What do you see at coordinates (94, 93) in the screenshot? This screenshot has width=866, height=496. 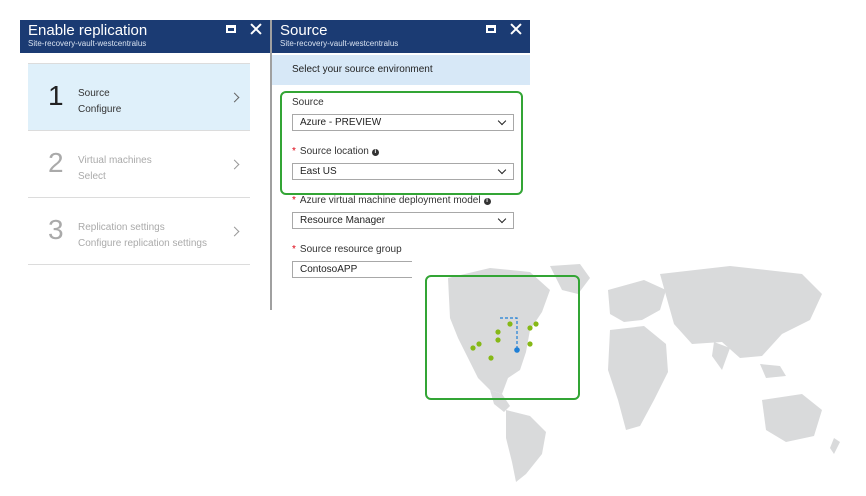 I see `step-title: Source` at bounding box center [94, 93].